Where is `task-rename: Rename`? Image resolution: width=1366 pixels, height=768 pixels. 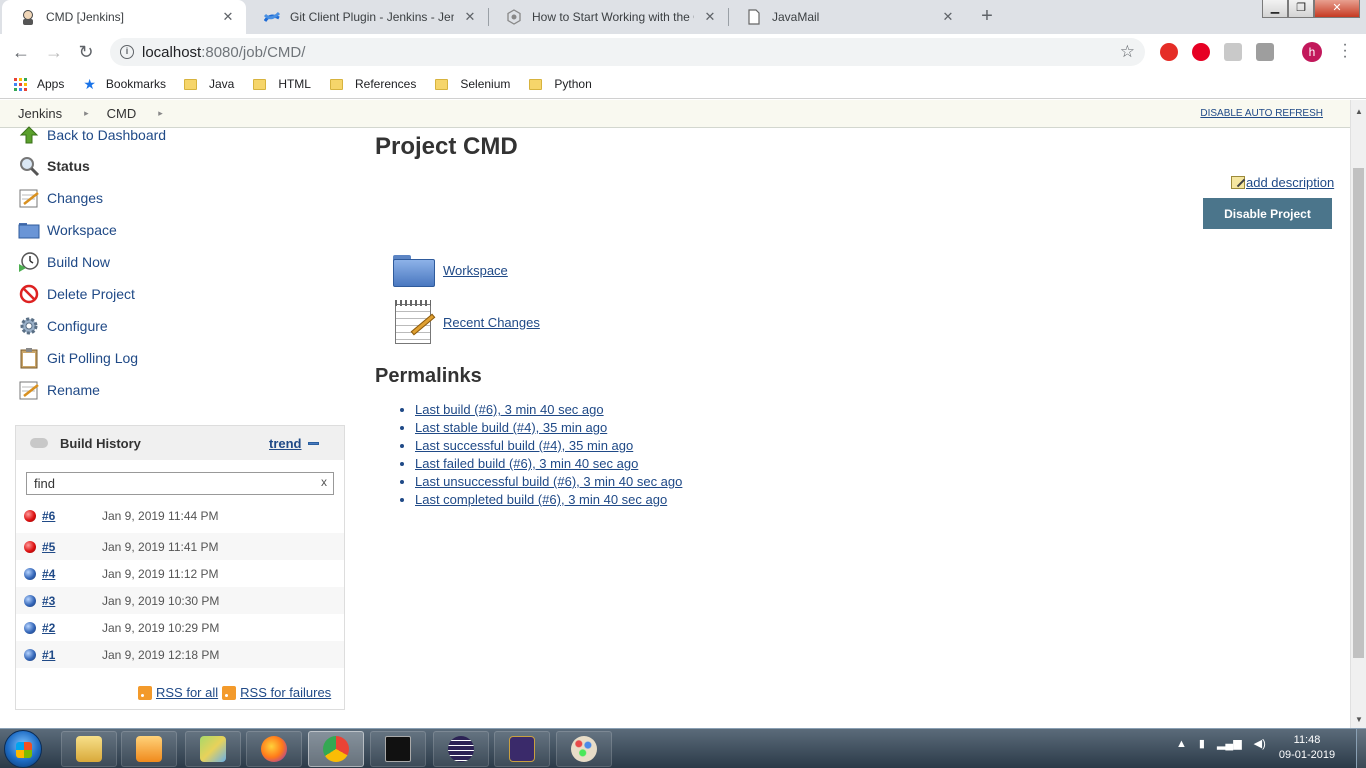 task-rename: Rename is located at coordinates (58, 390).